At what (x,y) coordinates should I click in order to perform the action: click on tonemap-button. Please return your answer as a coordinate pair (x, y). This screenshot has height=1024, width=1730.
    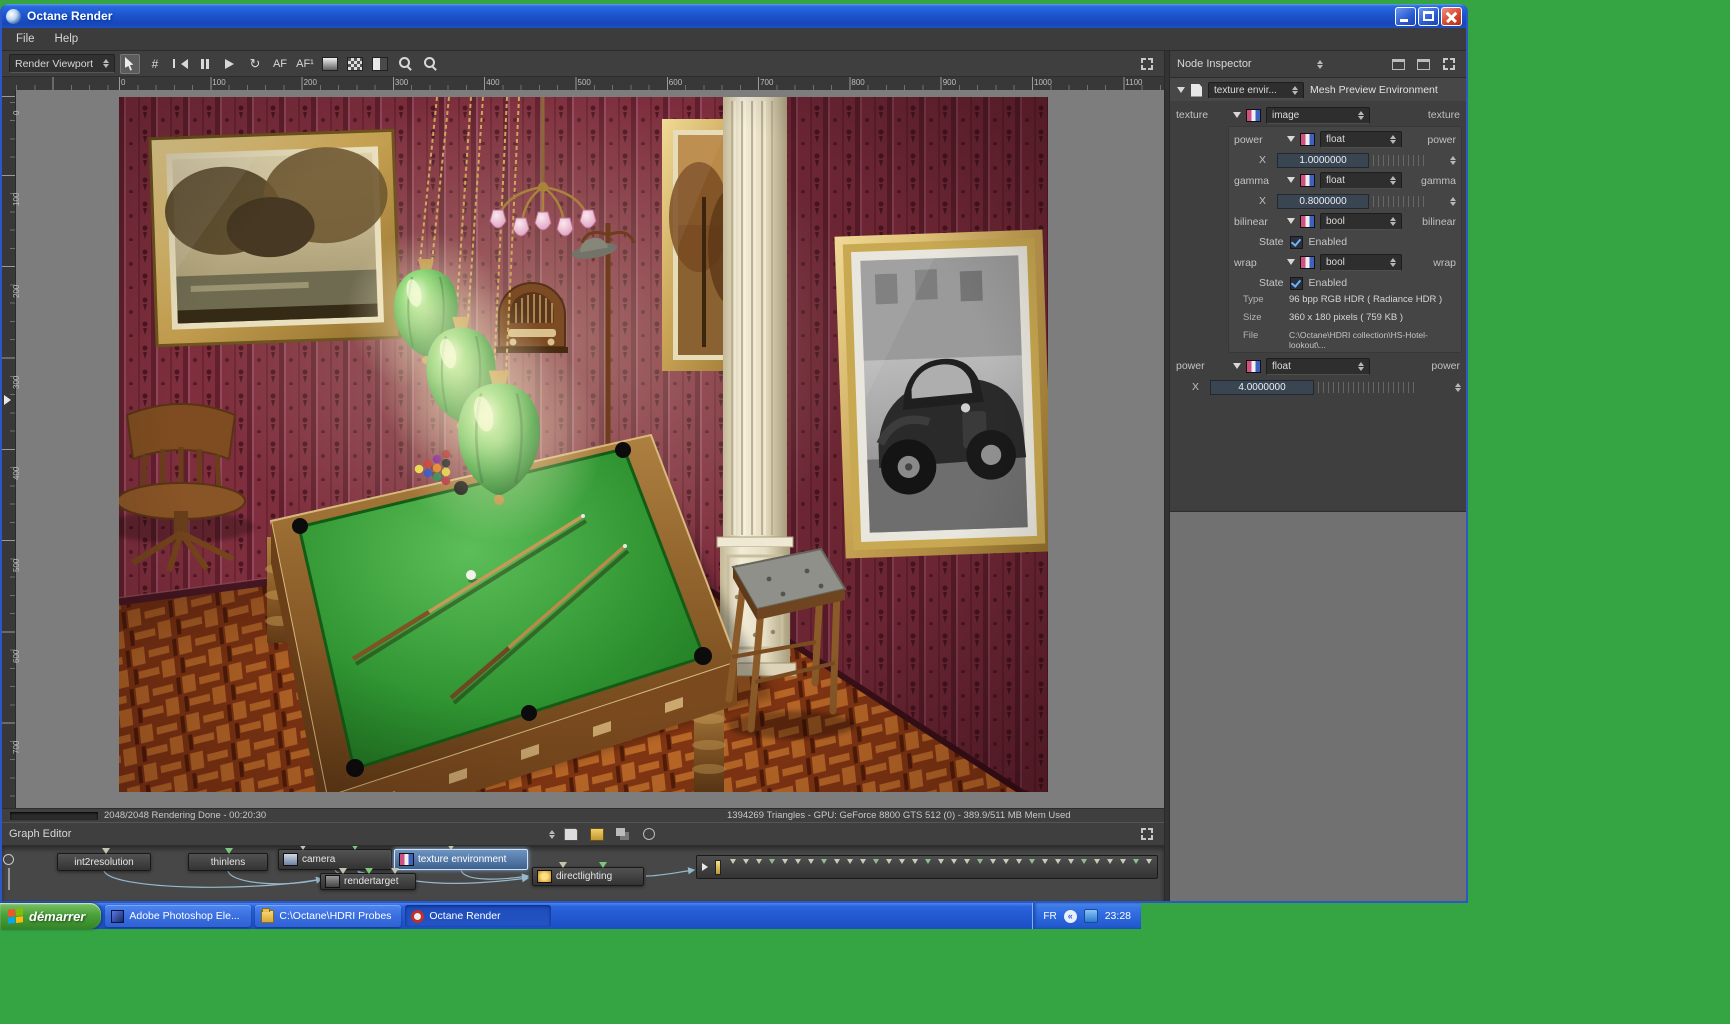
    Looking at the image, I should click on (330, 64).